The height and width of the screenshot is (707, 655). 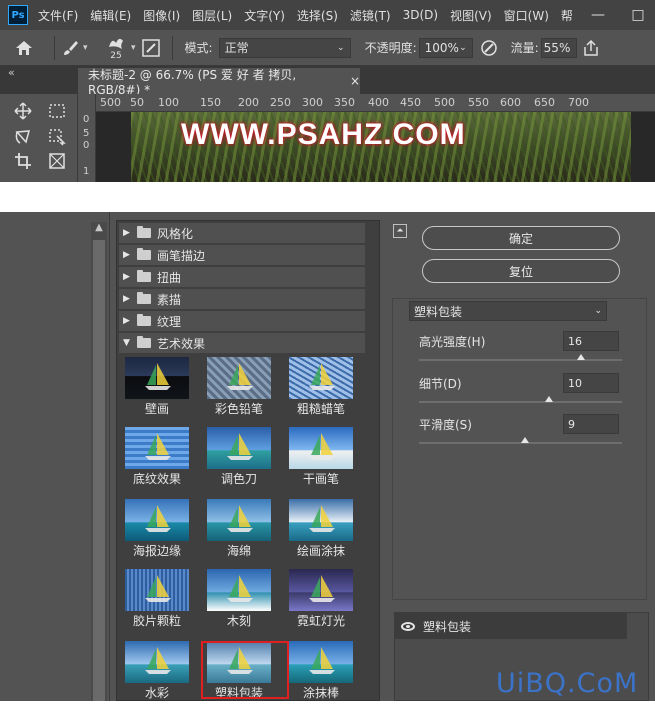 What do you see at coordinates (24, 48) in the screenshot?
I see `home-button` at bounding box center [24, 48].